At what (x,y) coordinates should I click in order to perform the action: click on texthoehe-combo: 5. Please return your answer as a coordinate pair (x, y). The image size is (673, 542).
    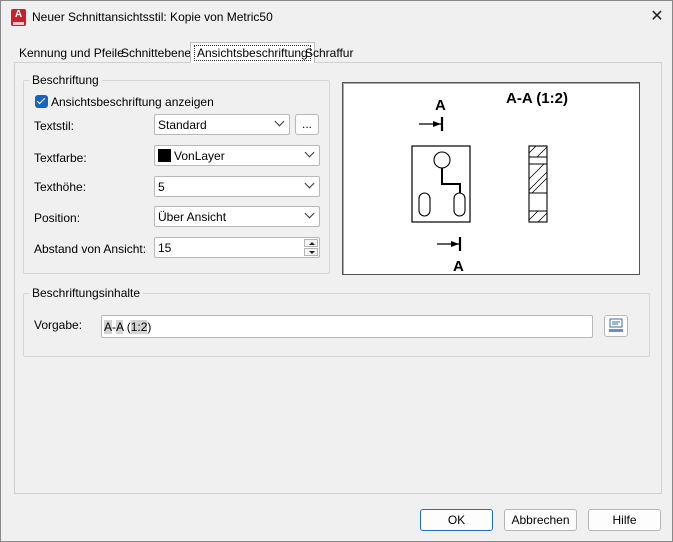
    Looking at the image, I should click on (237, 186).